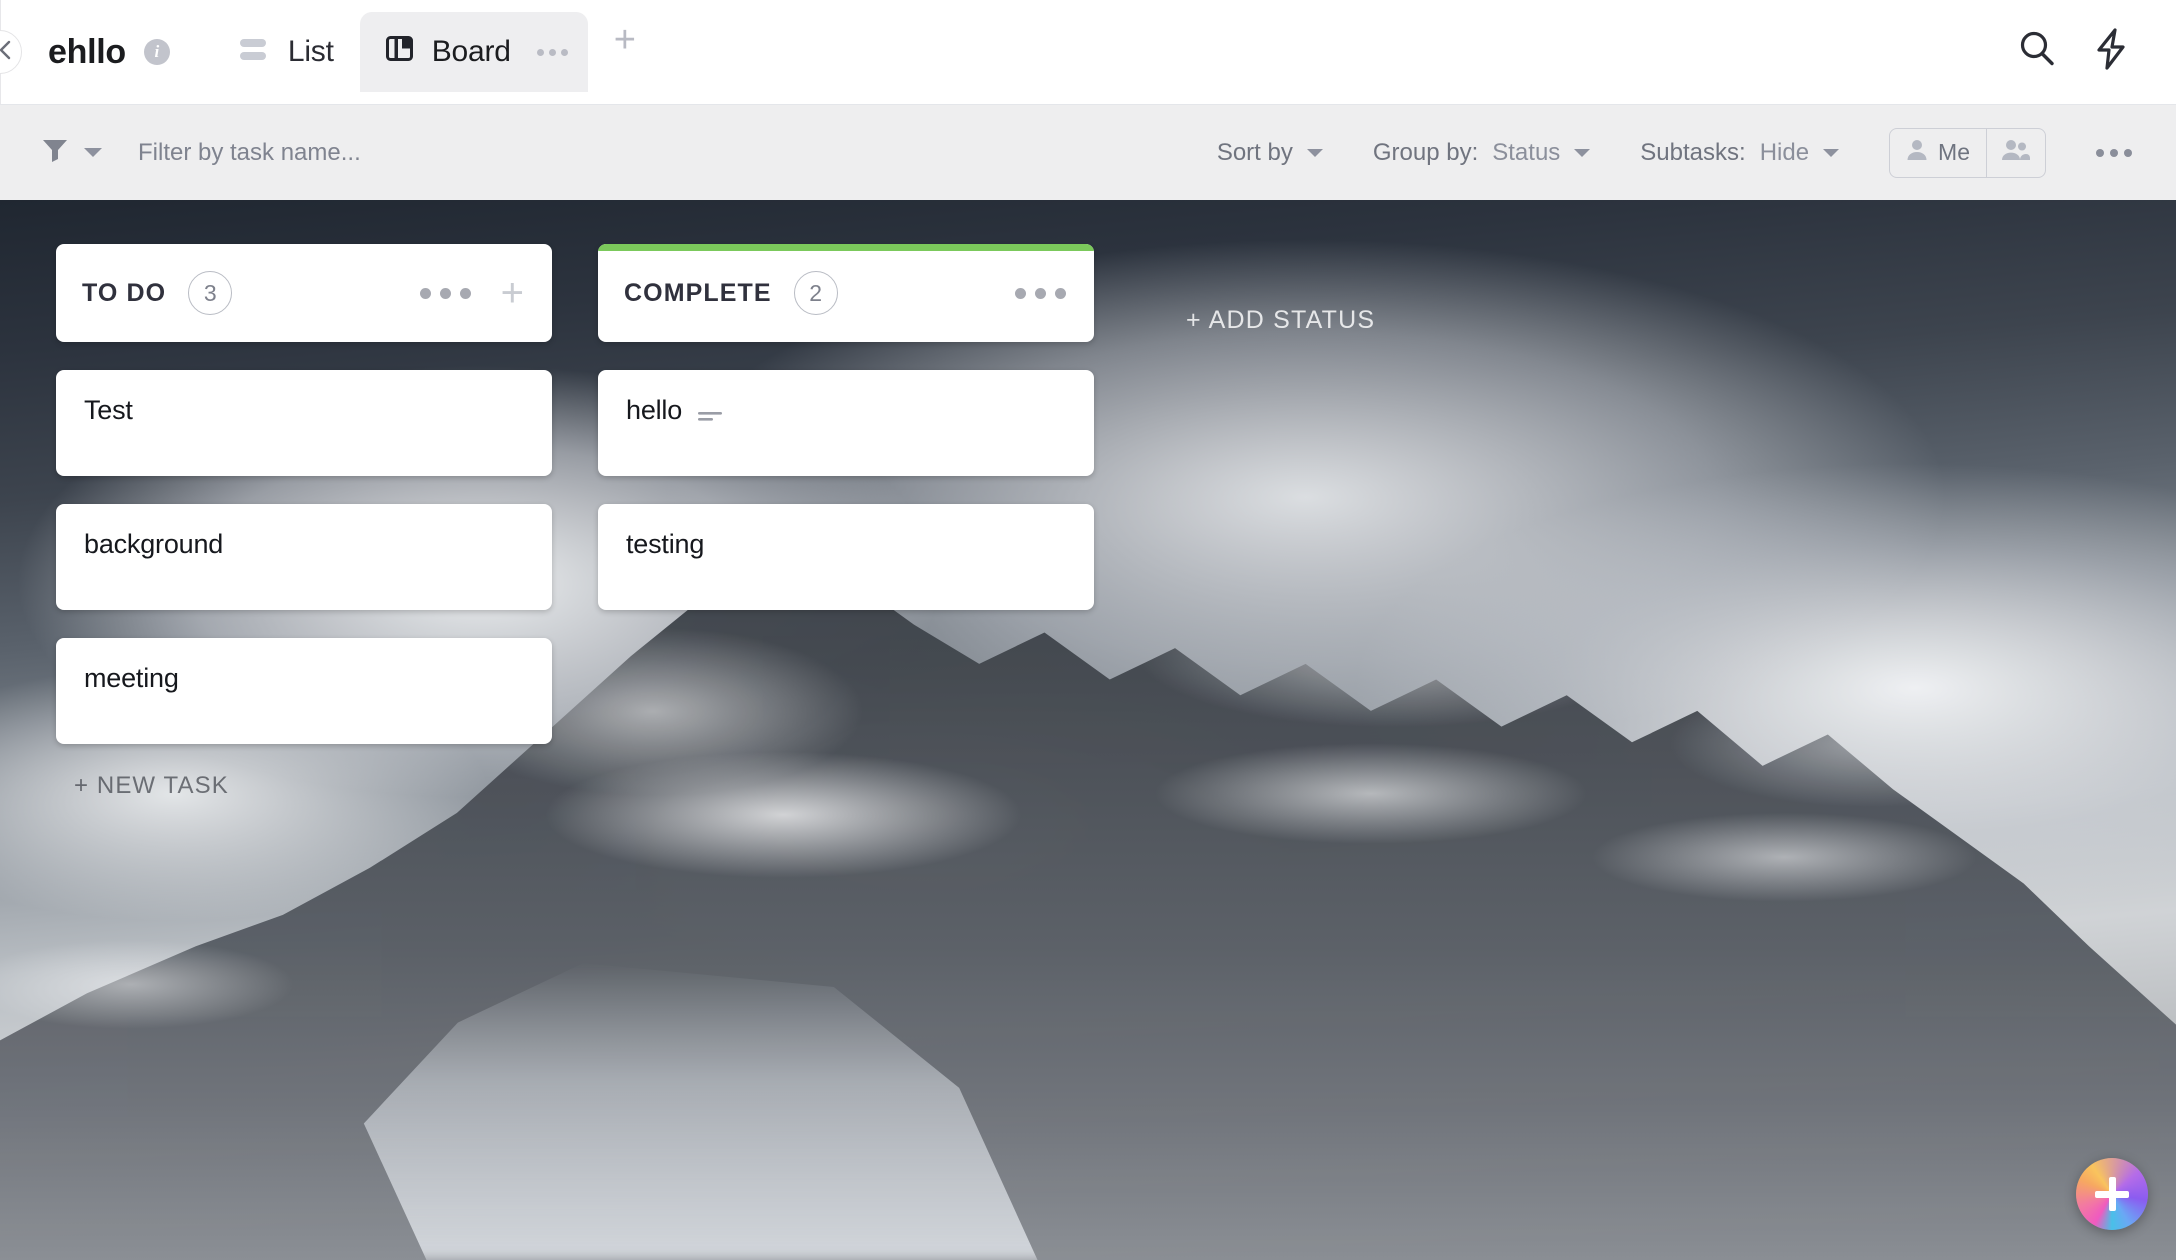 Image resolution: width=2176 pixels, height=1260 pixels. Describe the element at coordinates (711, 419) in the screenshot. I see `task-description-icon` at that location.